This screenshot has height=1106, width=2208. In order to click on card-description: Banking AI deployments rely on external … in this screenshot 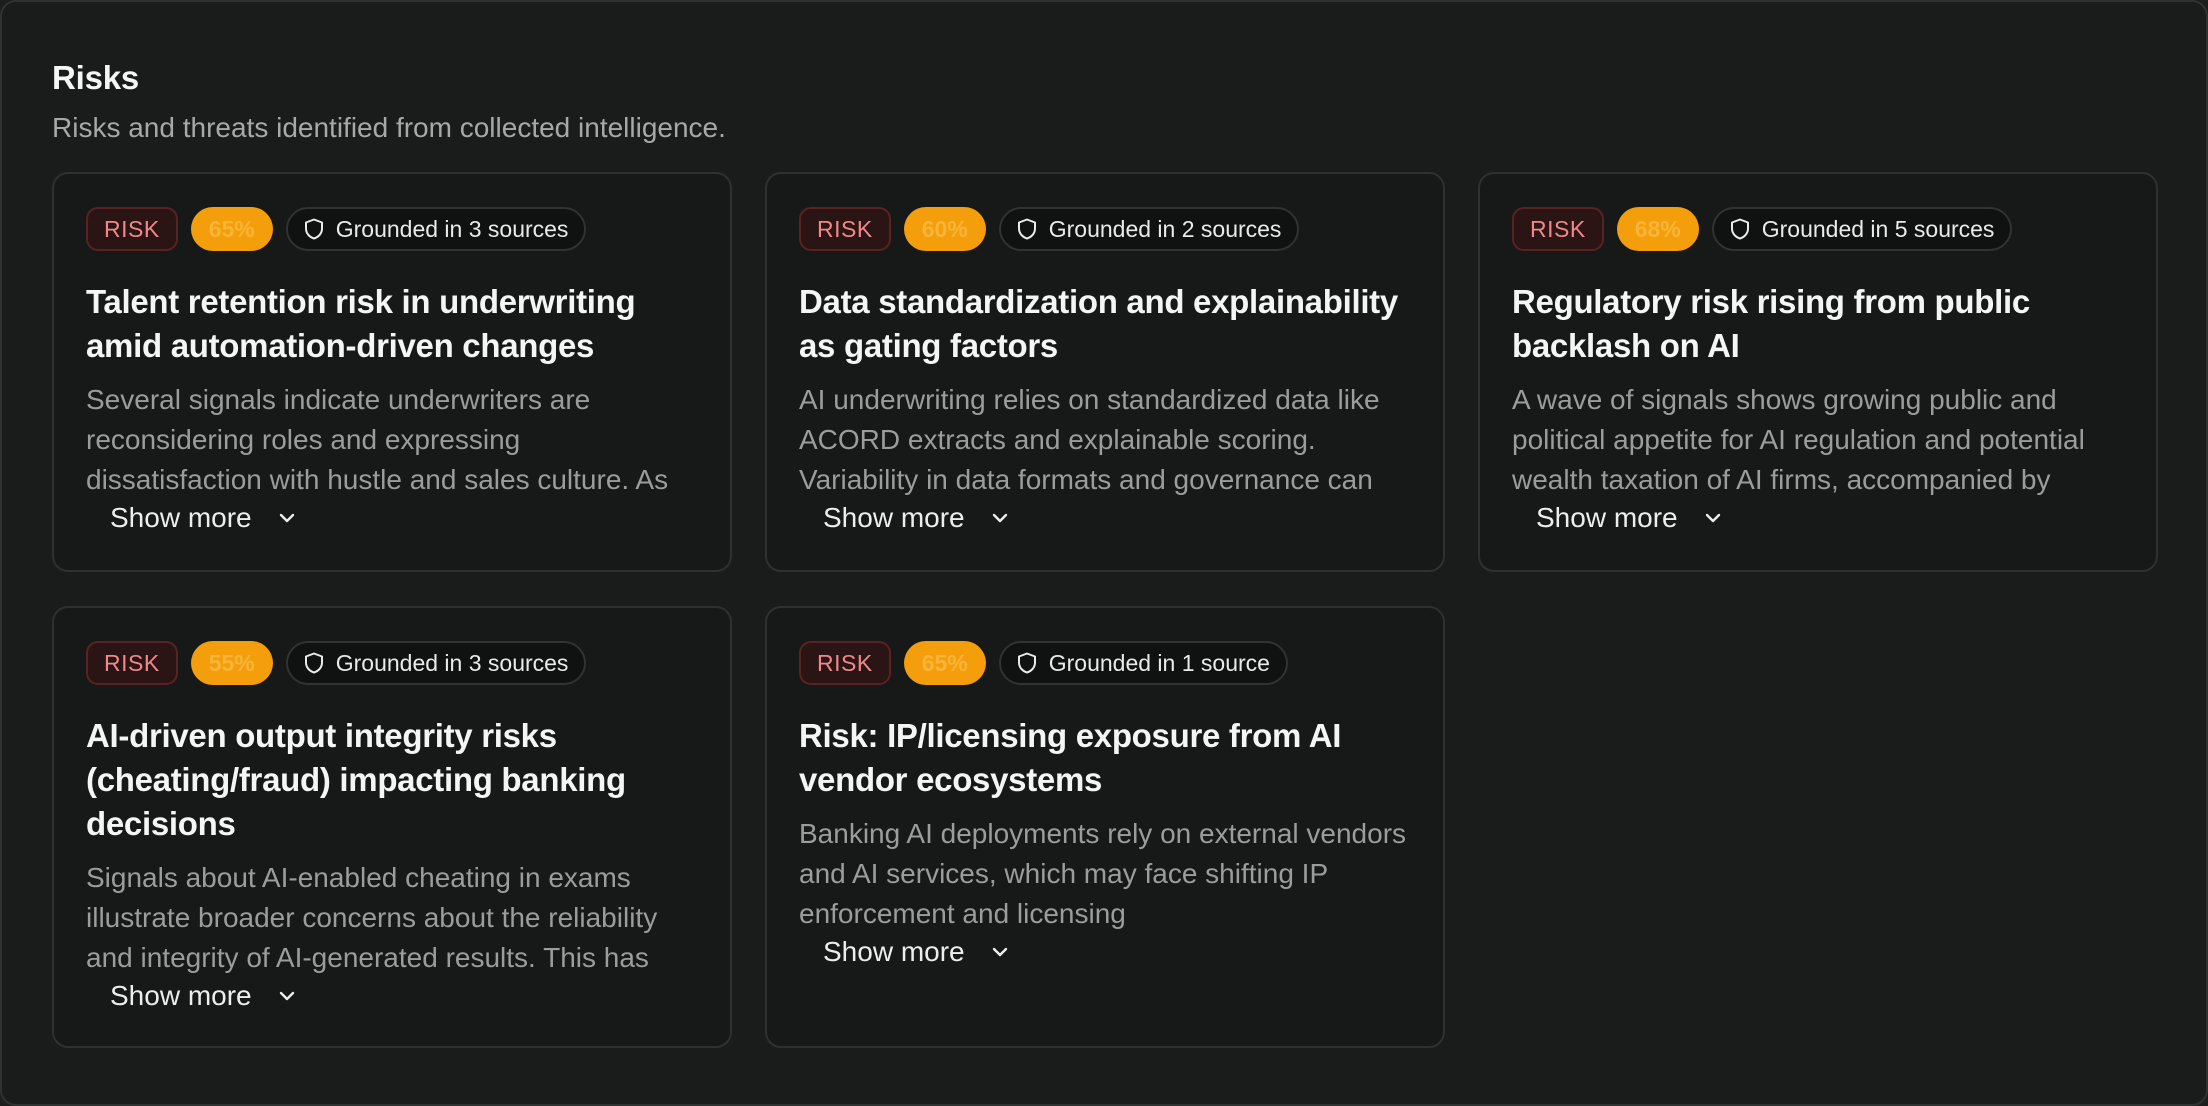, I will do `click(1103, 873)`.